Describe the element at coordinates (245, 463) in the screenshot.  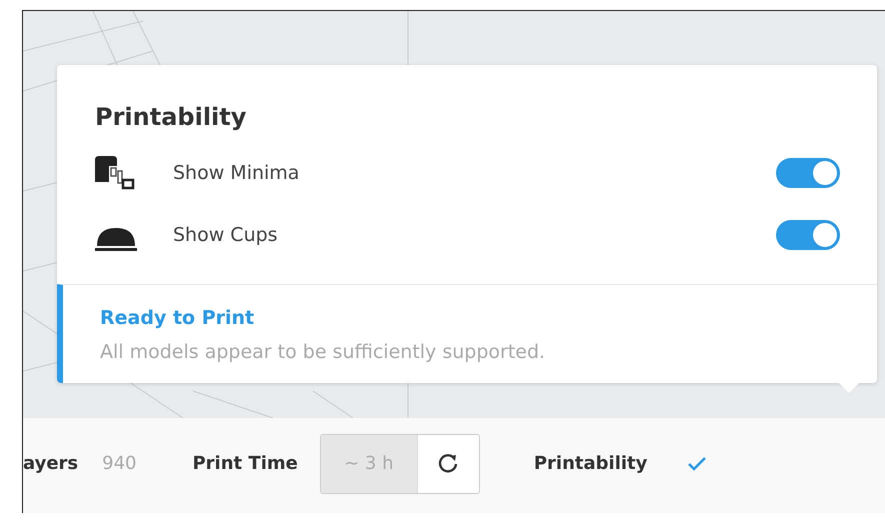
I see `print-time-label: Print Time` at that location.